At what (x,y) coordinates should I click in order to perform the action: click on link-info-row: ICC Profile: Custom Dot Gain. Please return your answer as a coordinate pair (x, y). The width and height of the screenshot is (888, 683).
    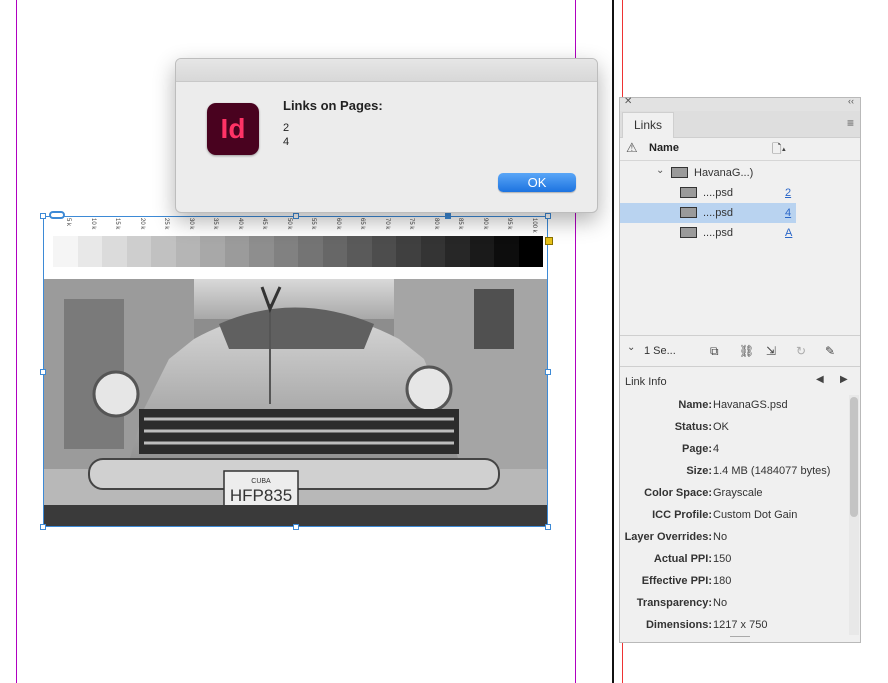
    Looking at the image, I should click on (734, 515).